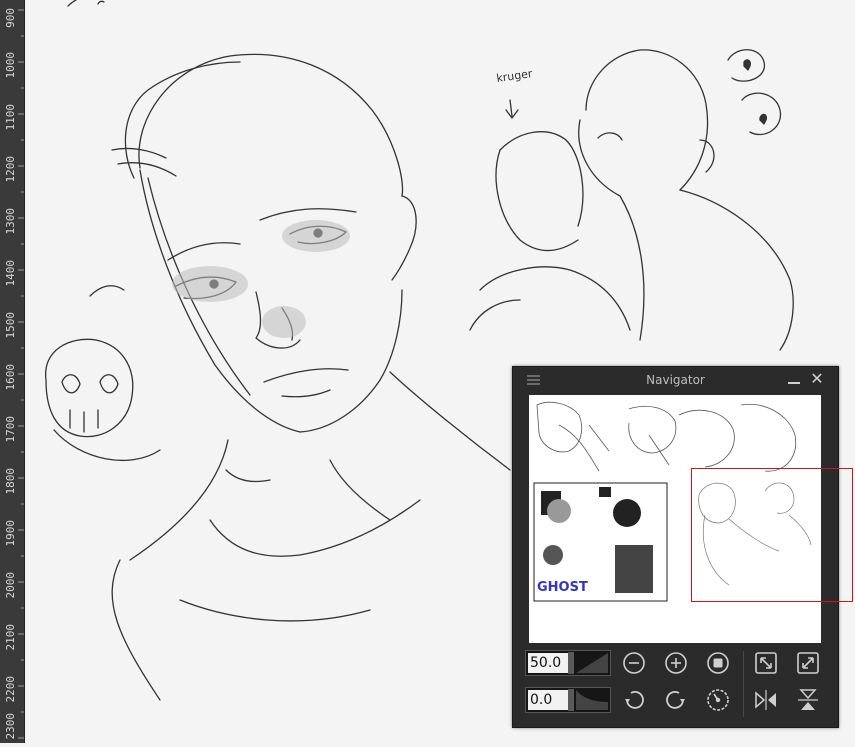 The height and width of the screenshot is (747, 855). Describe the element at coordinates (808, 663) in the screenshot. I see `expand-icon` at that location.